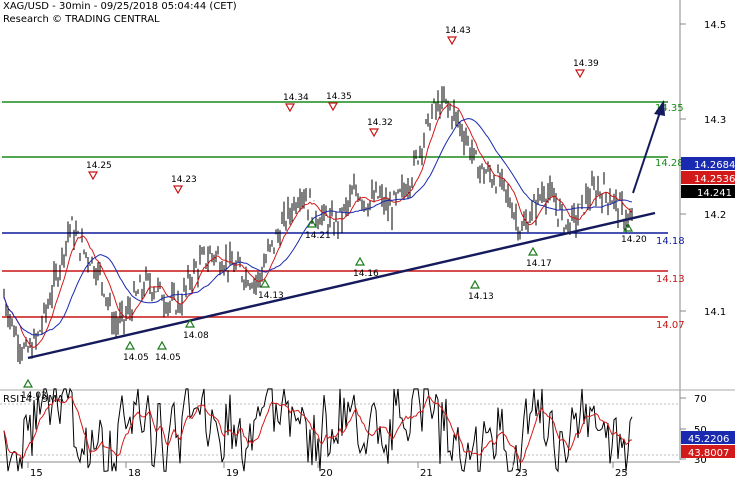  Describe the element at coordinates (99, 166) in the screenshot. I see `pivot-label: 14.25` at that location.